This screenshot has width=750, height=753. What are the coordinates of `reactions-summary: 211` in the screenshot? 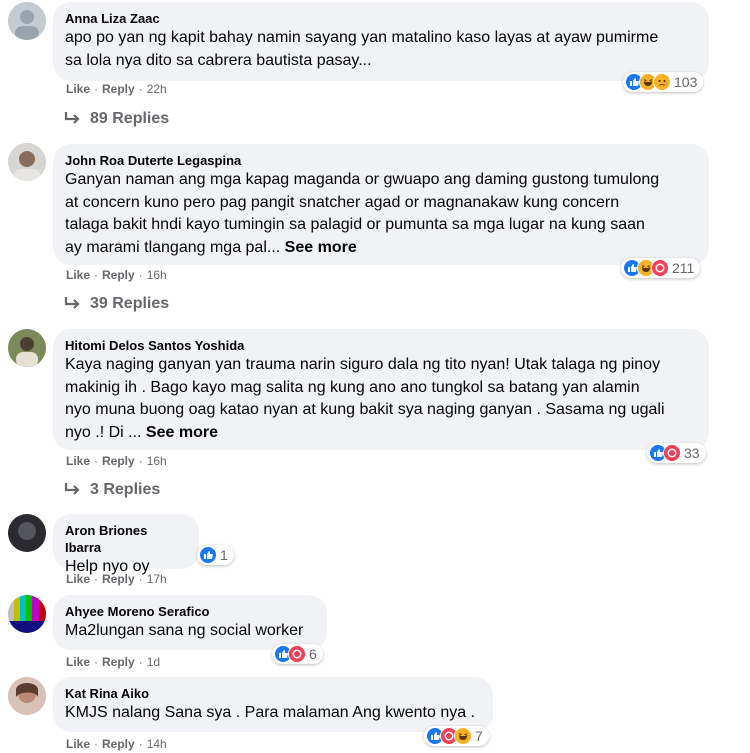 It's located at (661, 268).